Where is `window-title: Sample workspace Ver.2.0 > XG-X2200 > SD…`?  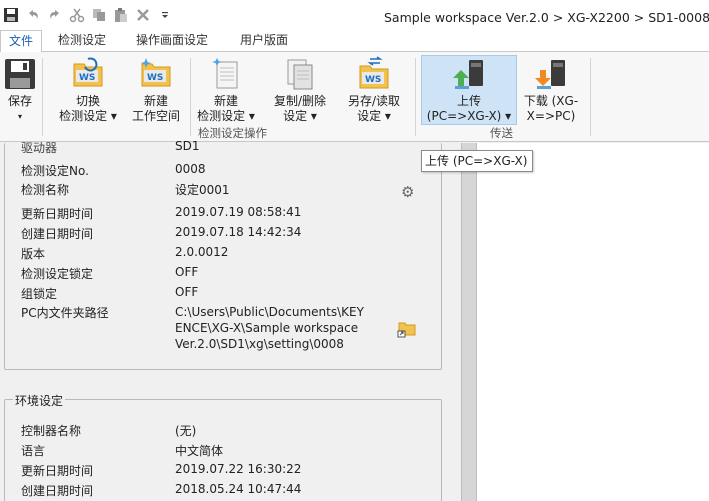 window-title: Sample workspace Ver.2.0 > XG-X2200 > SD… is located at coordinates (546, 17).